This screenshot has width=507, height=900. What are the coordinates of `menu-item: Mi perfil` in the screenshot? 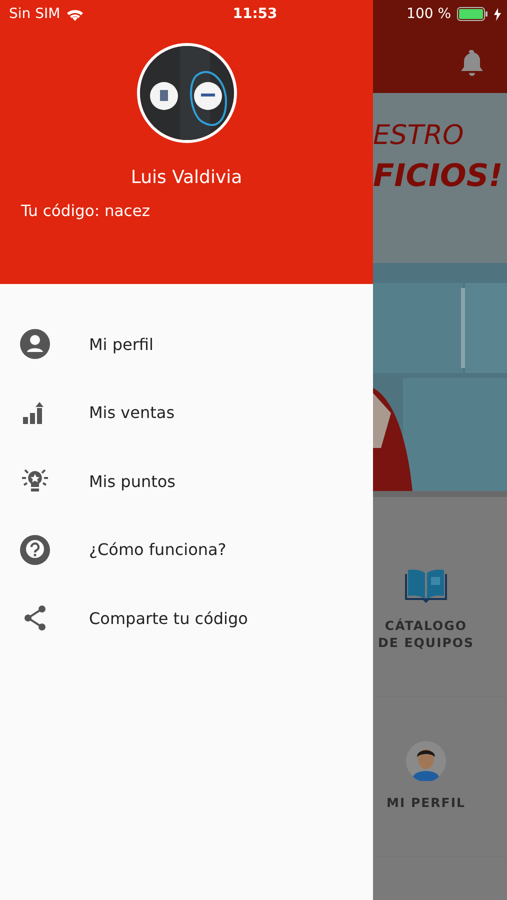 It's located at (186, 344).